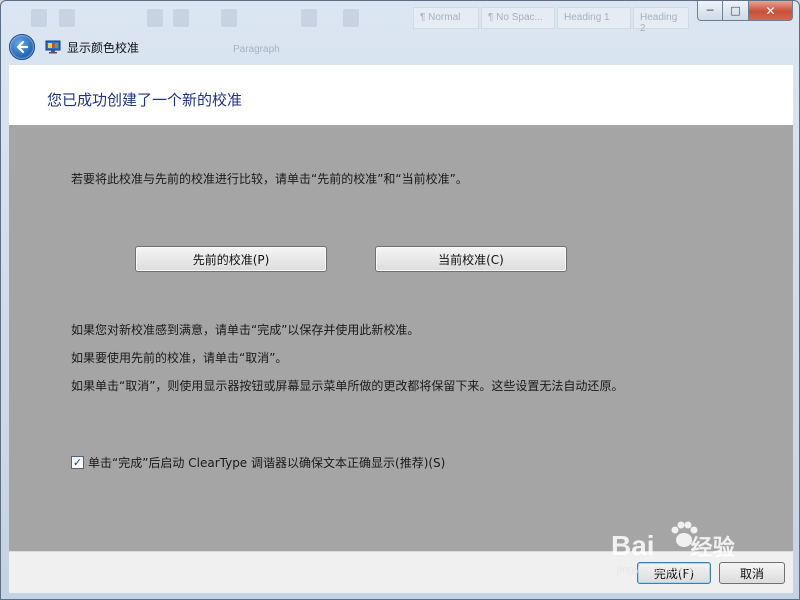 This screenshot has height=600, width=800. Describe the element at coordinates (471, 259) in the screenshot. I see `current-calibration-button: 当前校准(C)` at that location.